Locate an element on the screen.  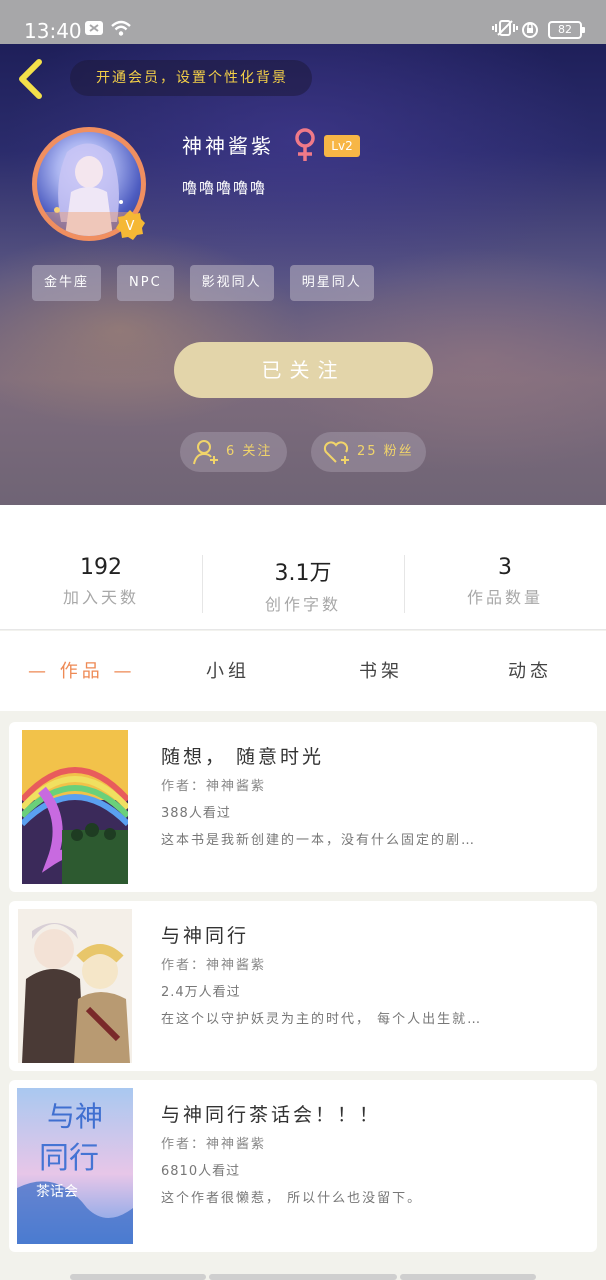
followers-count: 25 粉丝 is located at coordinates (385, 451).